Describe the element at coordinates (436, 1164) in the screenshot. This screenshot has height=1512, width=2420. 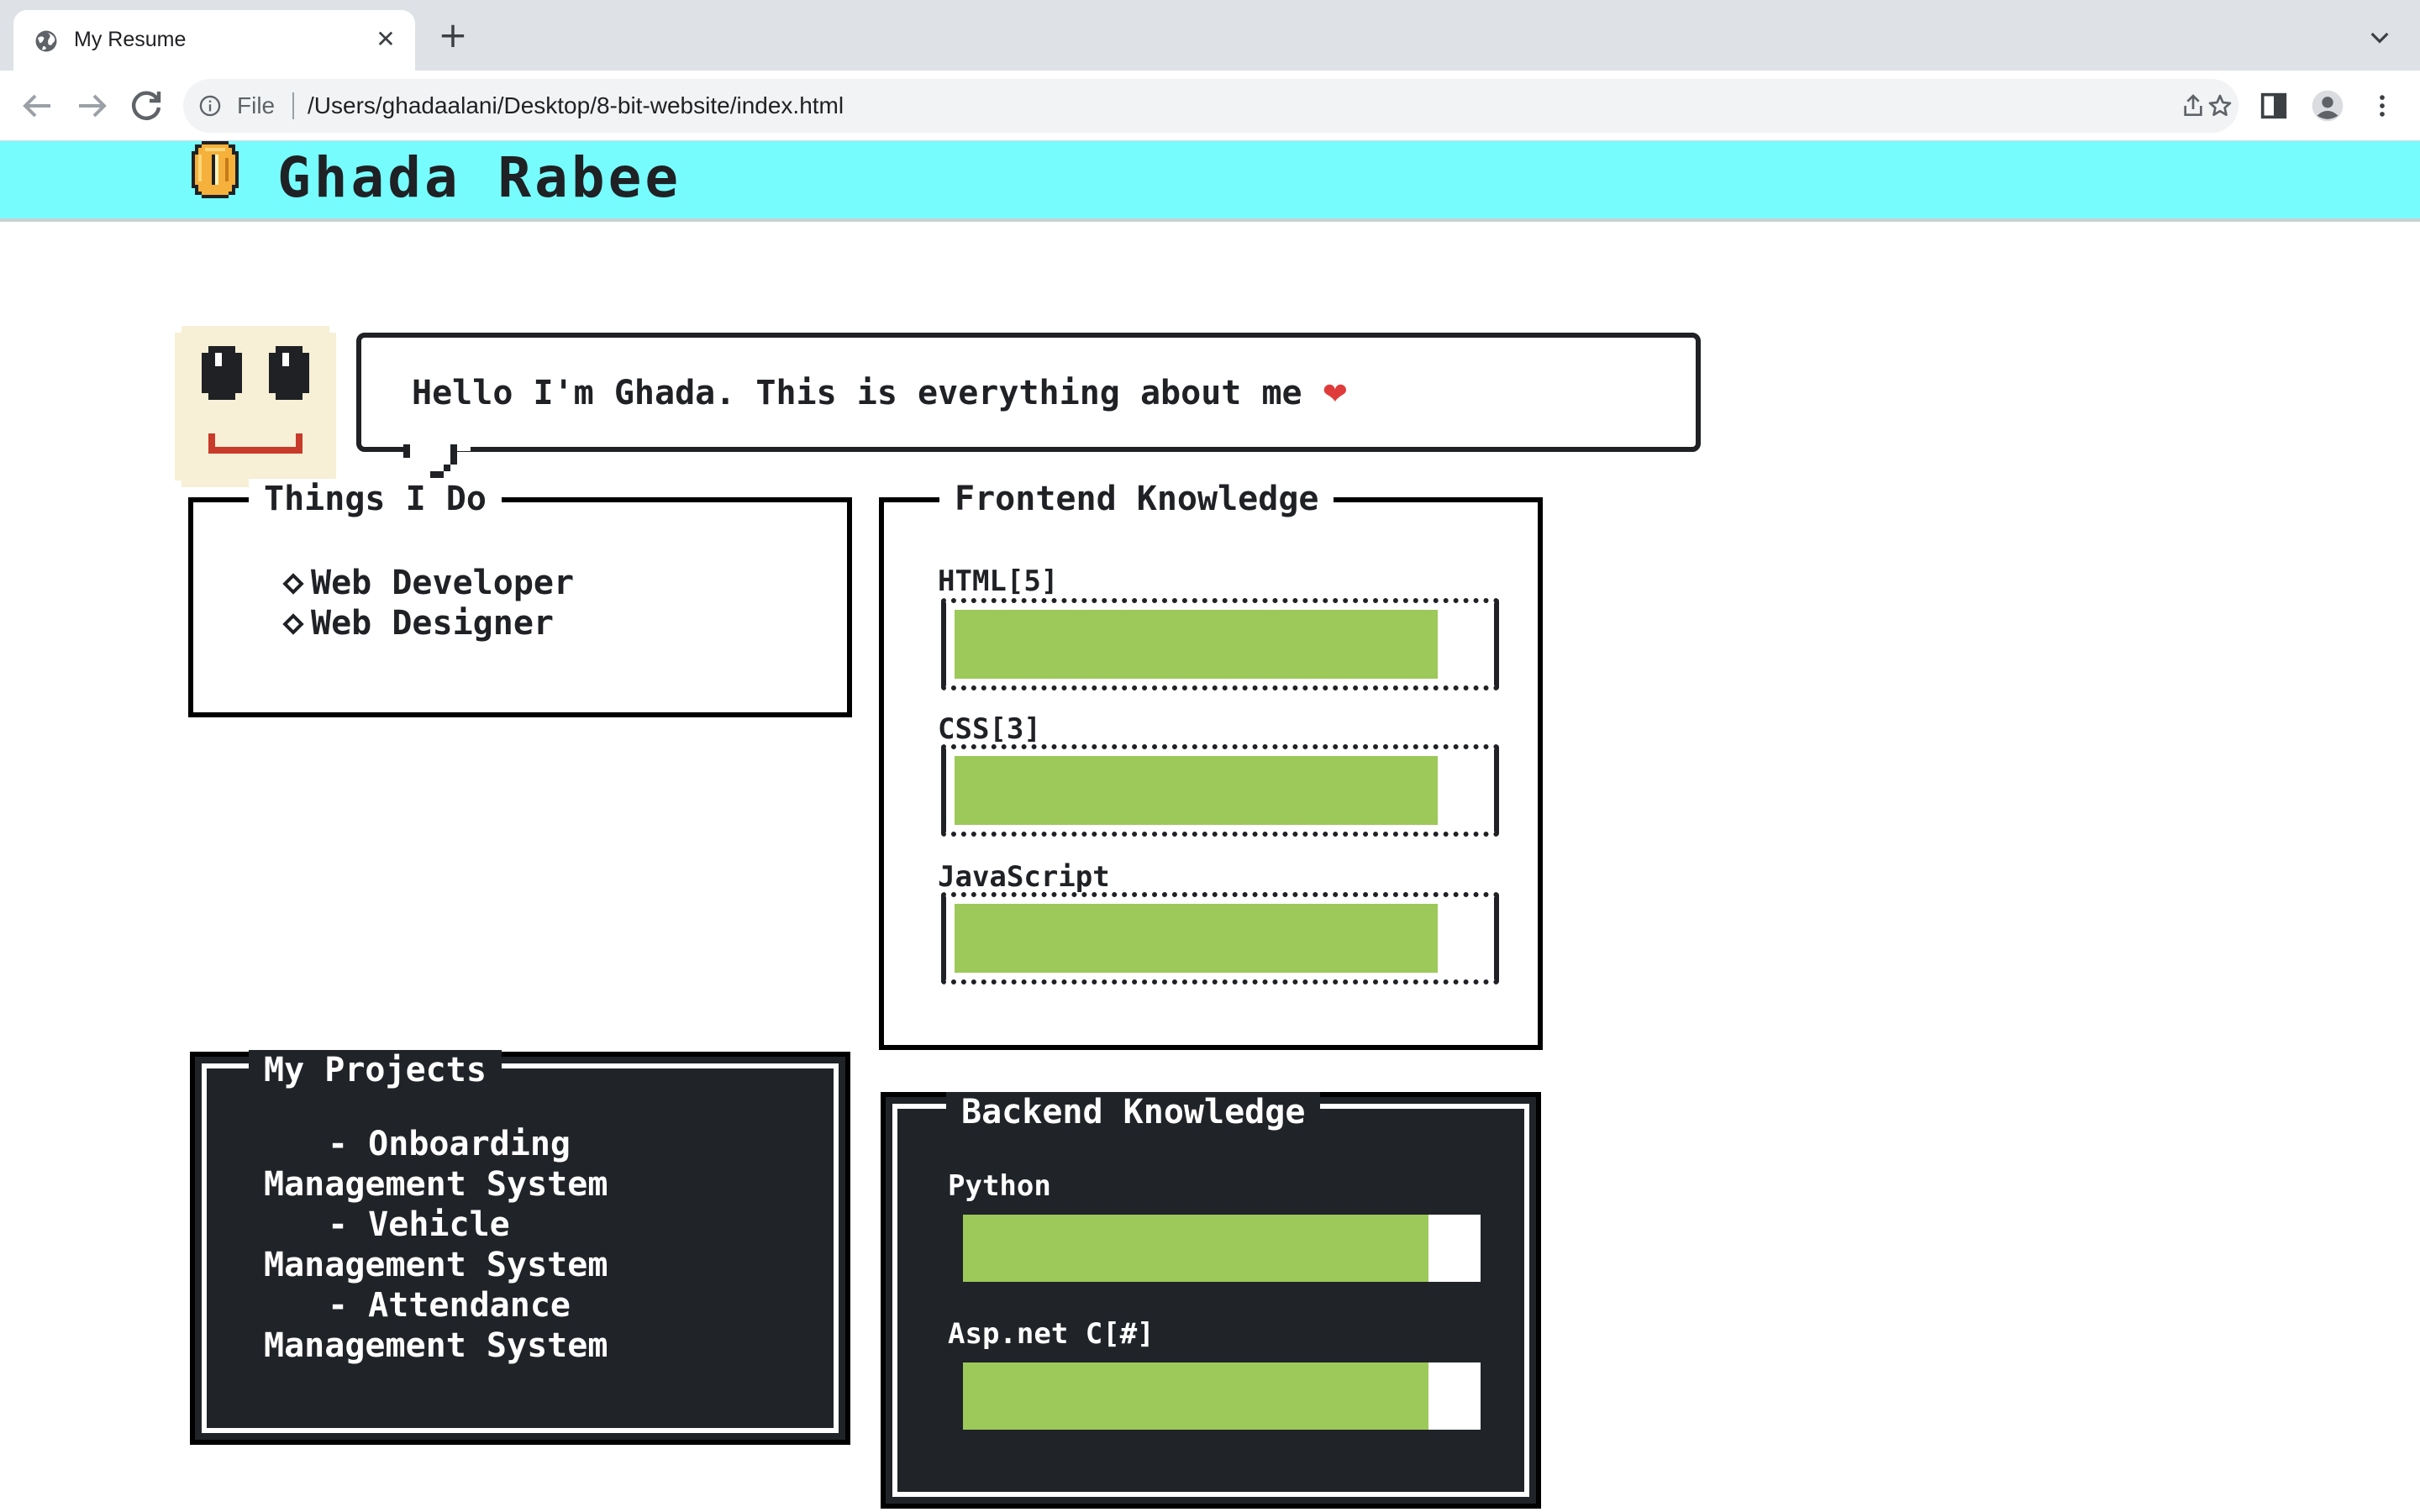
I see `project-item: - Onboarding Management System` at that location.